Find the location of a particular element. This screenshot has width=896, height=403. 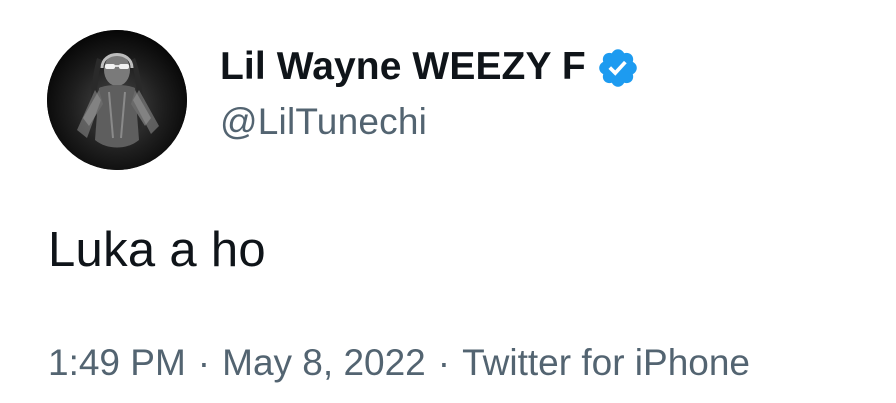

tweet-time: 1:49 PM is located at coordinates (117, 363).